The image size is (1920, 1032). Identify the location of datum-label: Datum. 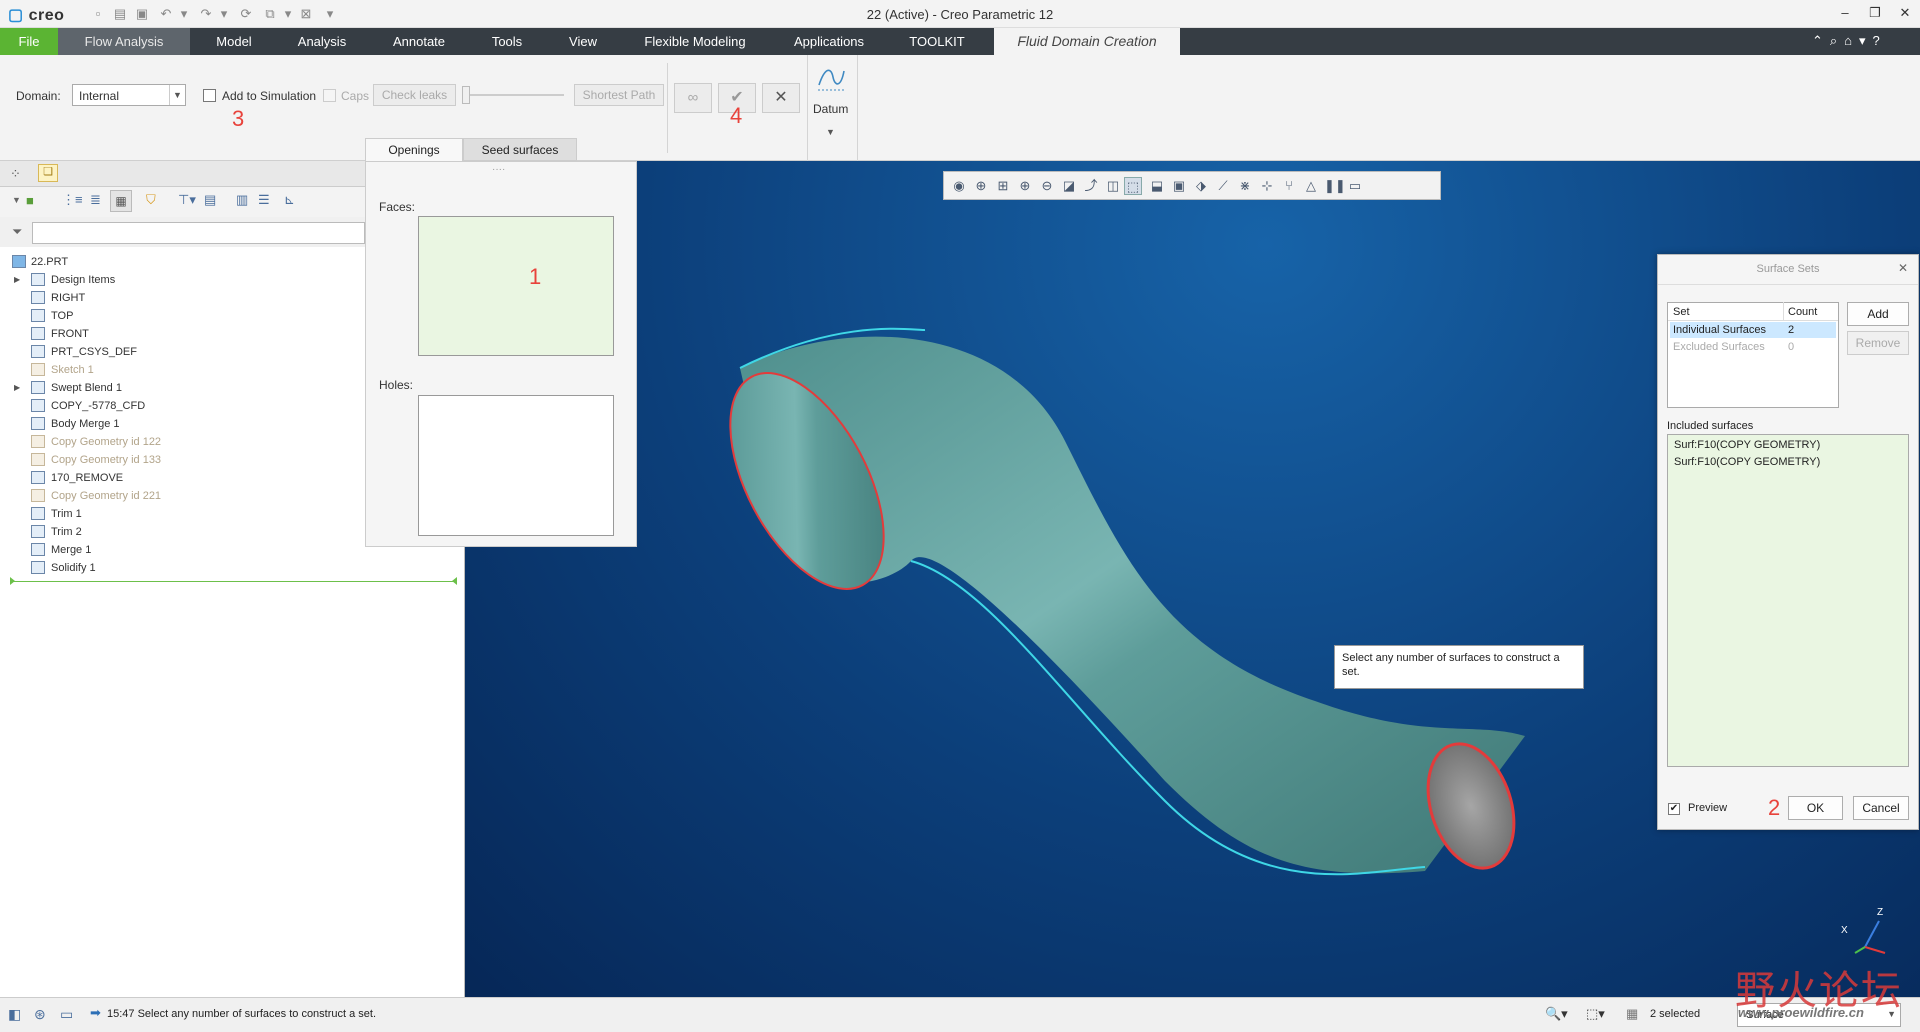
(830, 109).